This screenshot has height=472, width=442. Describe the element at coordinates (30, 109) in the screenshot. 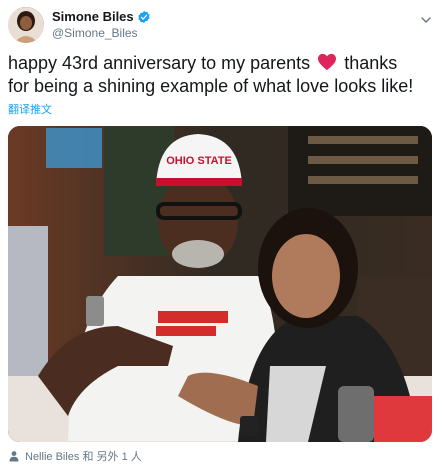

I see `translate-tweet-link: 翻译推文` at that location.